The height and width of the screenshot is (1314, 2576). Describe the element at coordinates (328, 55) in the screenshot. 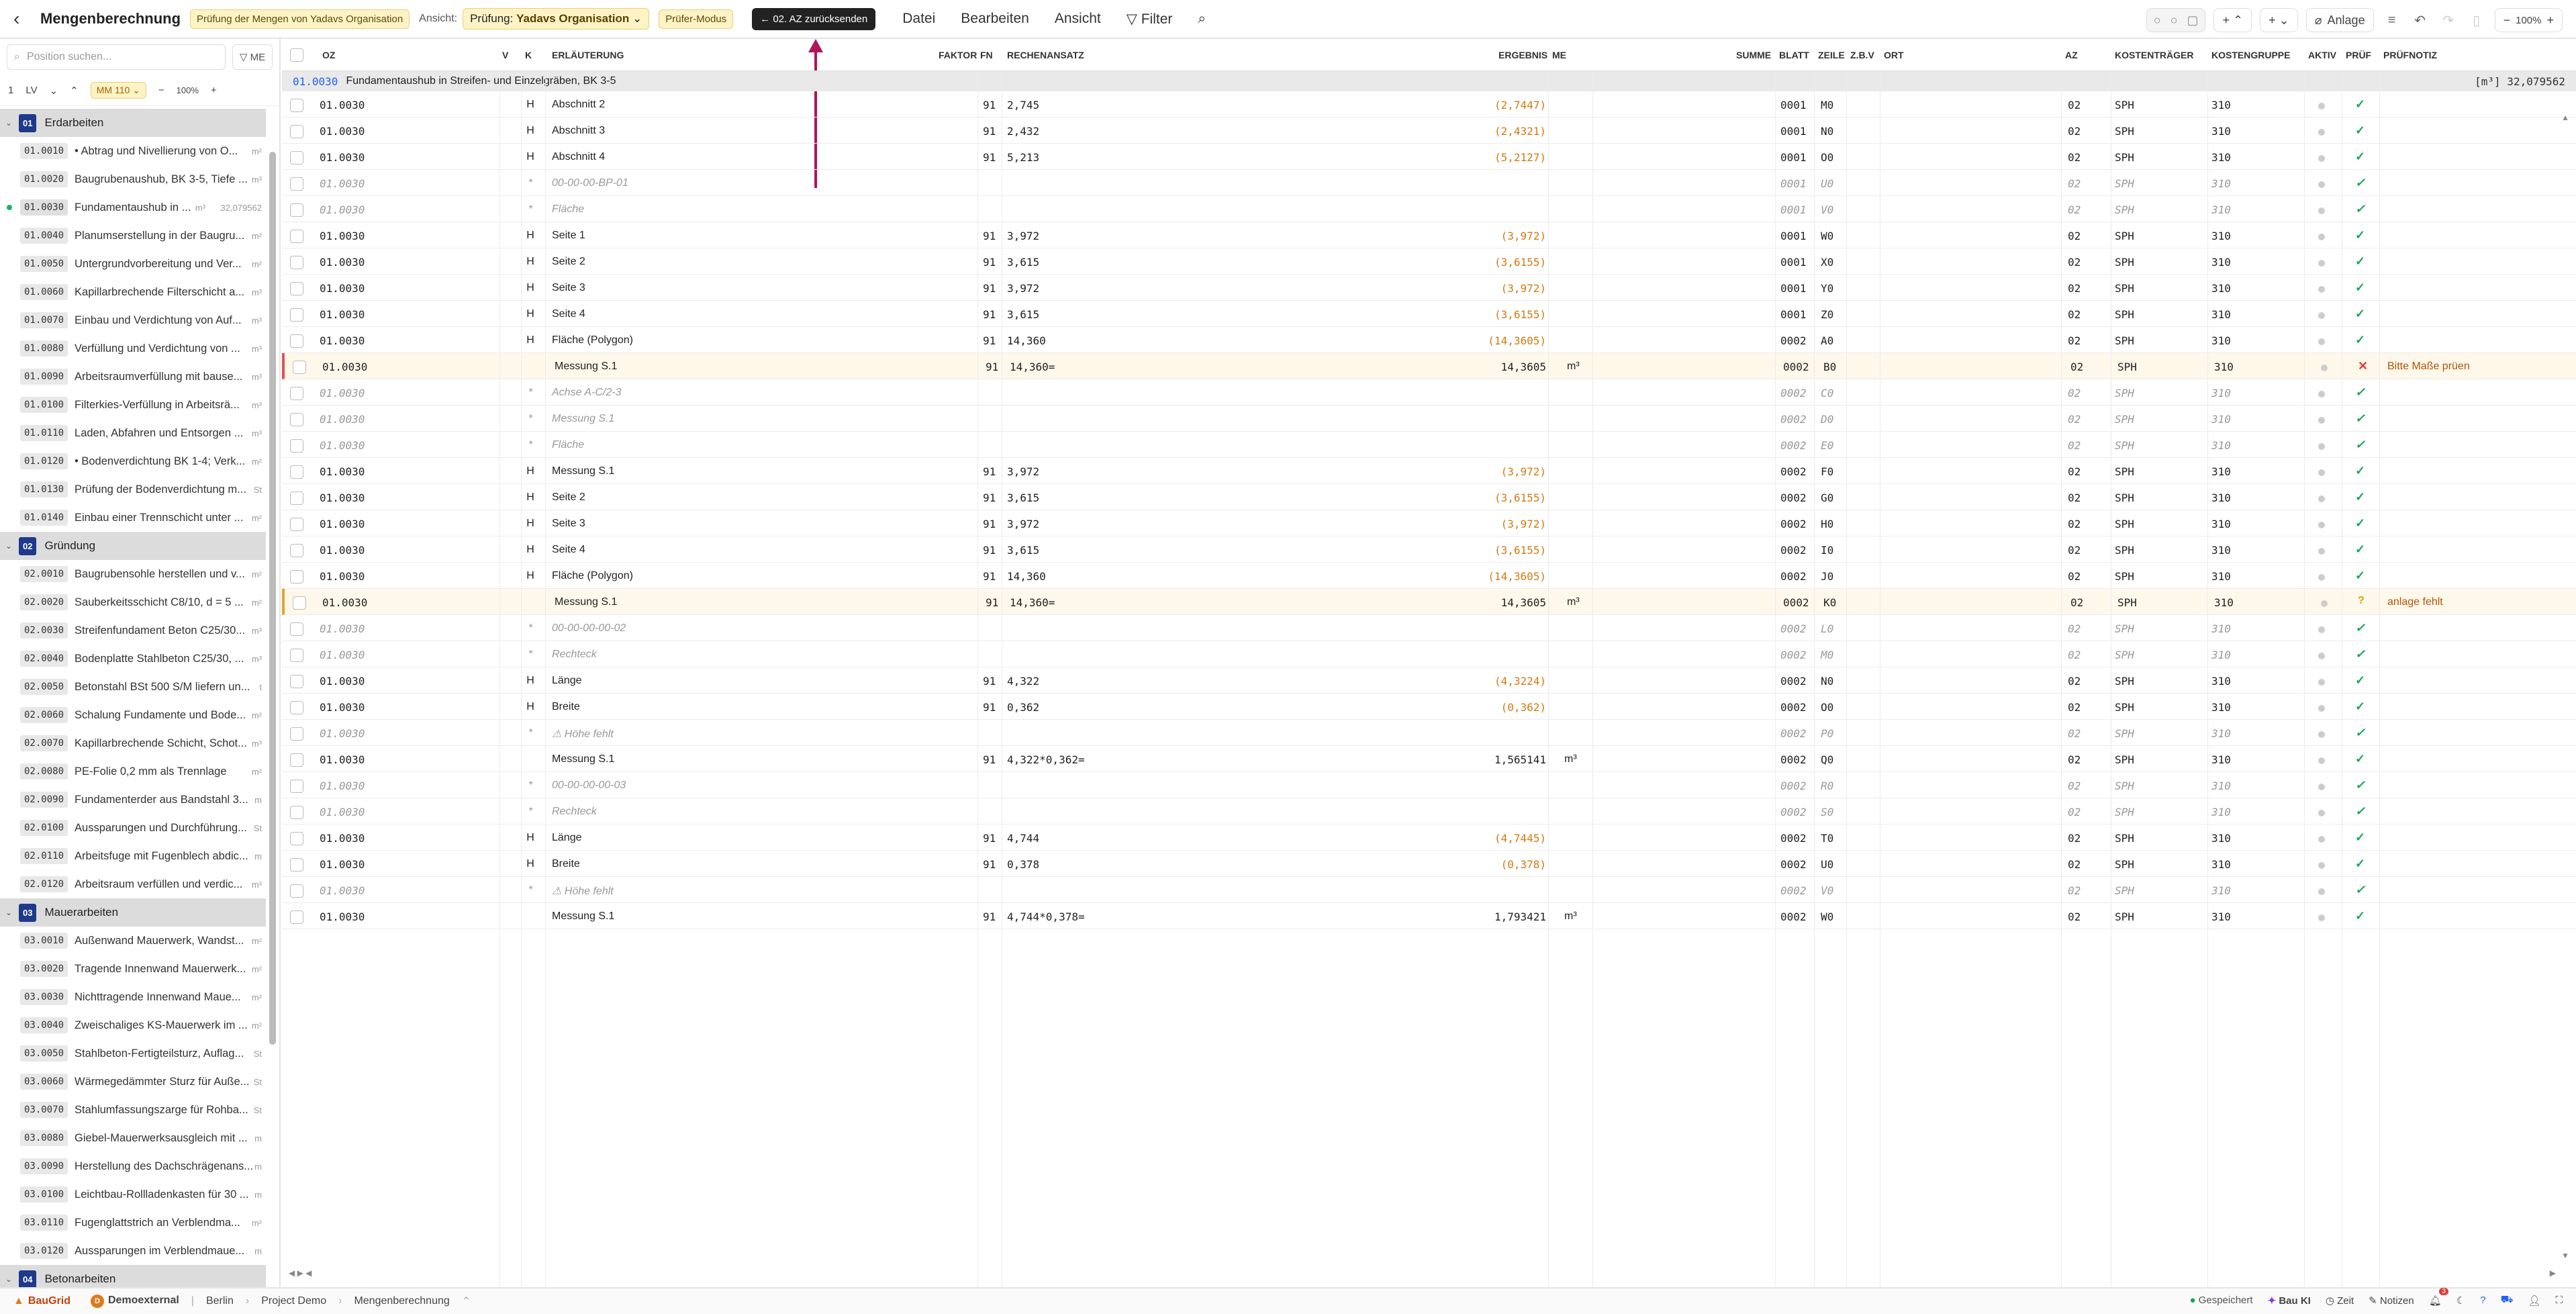

I see `col-oz: OZ` at that location.